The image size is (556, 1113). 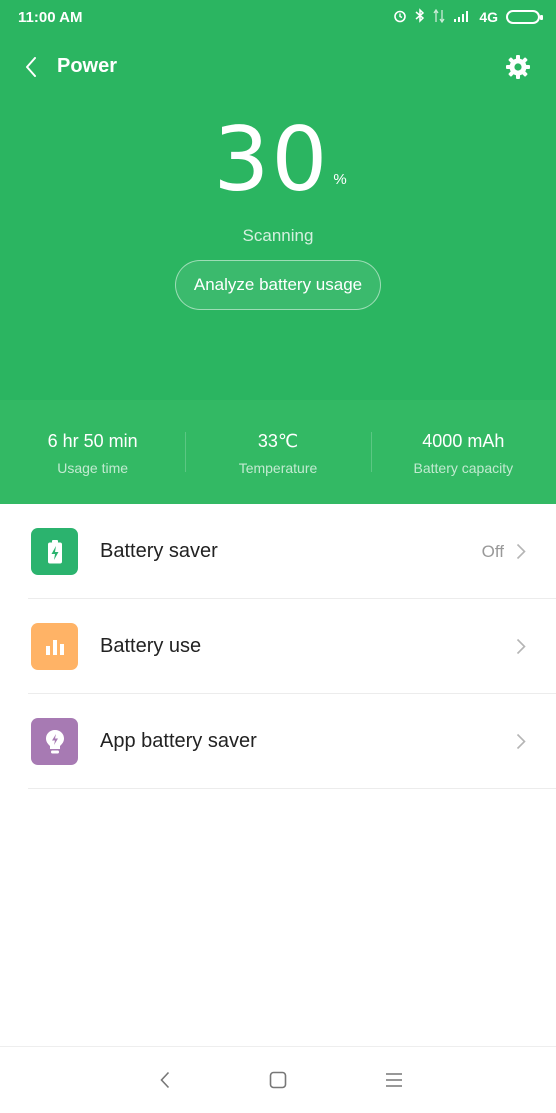 I want to click on stat-temperature: 33℃ Temperature, so click(x=277, y=452).